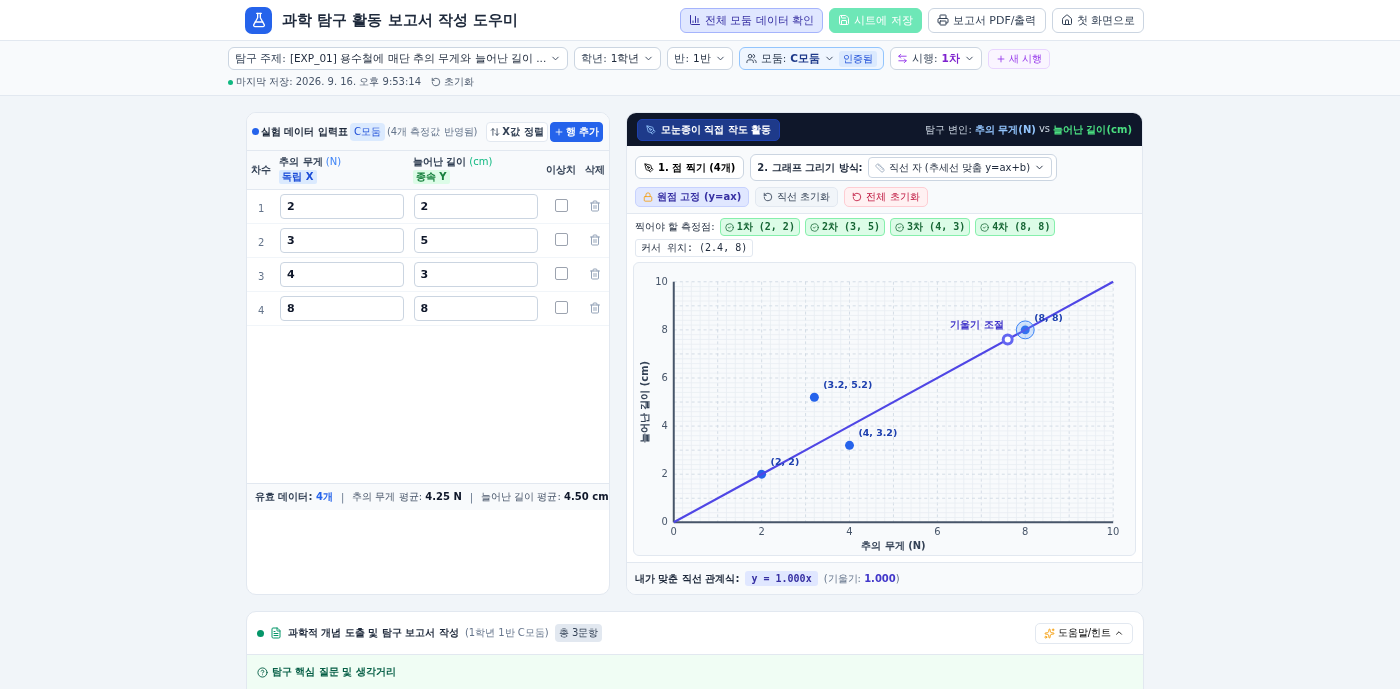 Image resolution: width=1400 pixels, height=689 pixels. Describe the element at coordinates (301, 162) in the screenshot. I see `column-header: 추의 무게` at that location.